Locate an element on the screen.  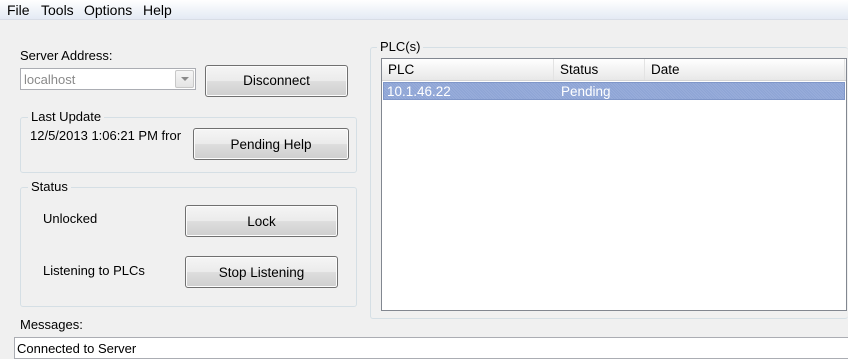
pending-help-button: Pending Help is located at coordinates (271, 144).